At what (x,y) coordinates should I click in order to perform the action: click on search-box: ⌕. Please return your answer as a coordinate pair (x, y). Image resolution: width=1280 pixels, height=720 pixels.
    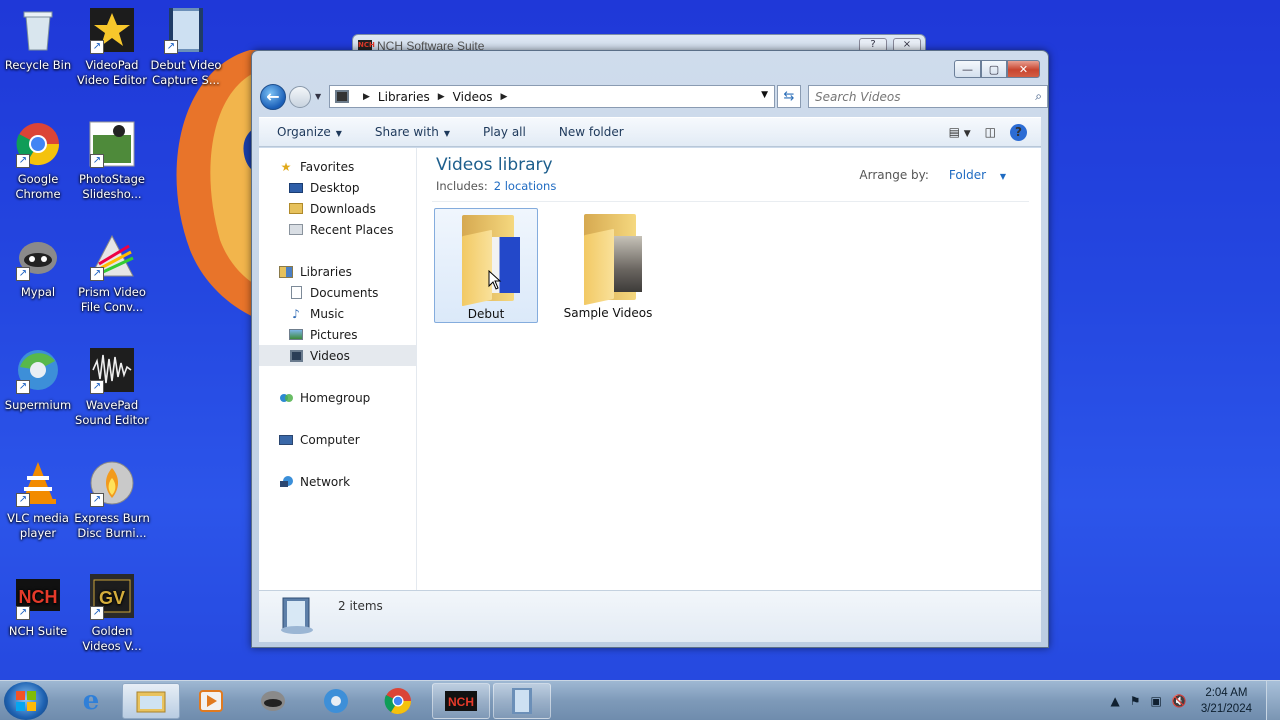
    Looking at the image, I should click on (928, 96).